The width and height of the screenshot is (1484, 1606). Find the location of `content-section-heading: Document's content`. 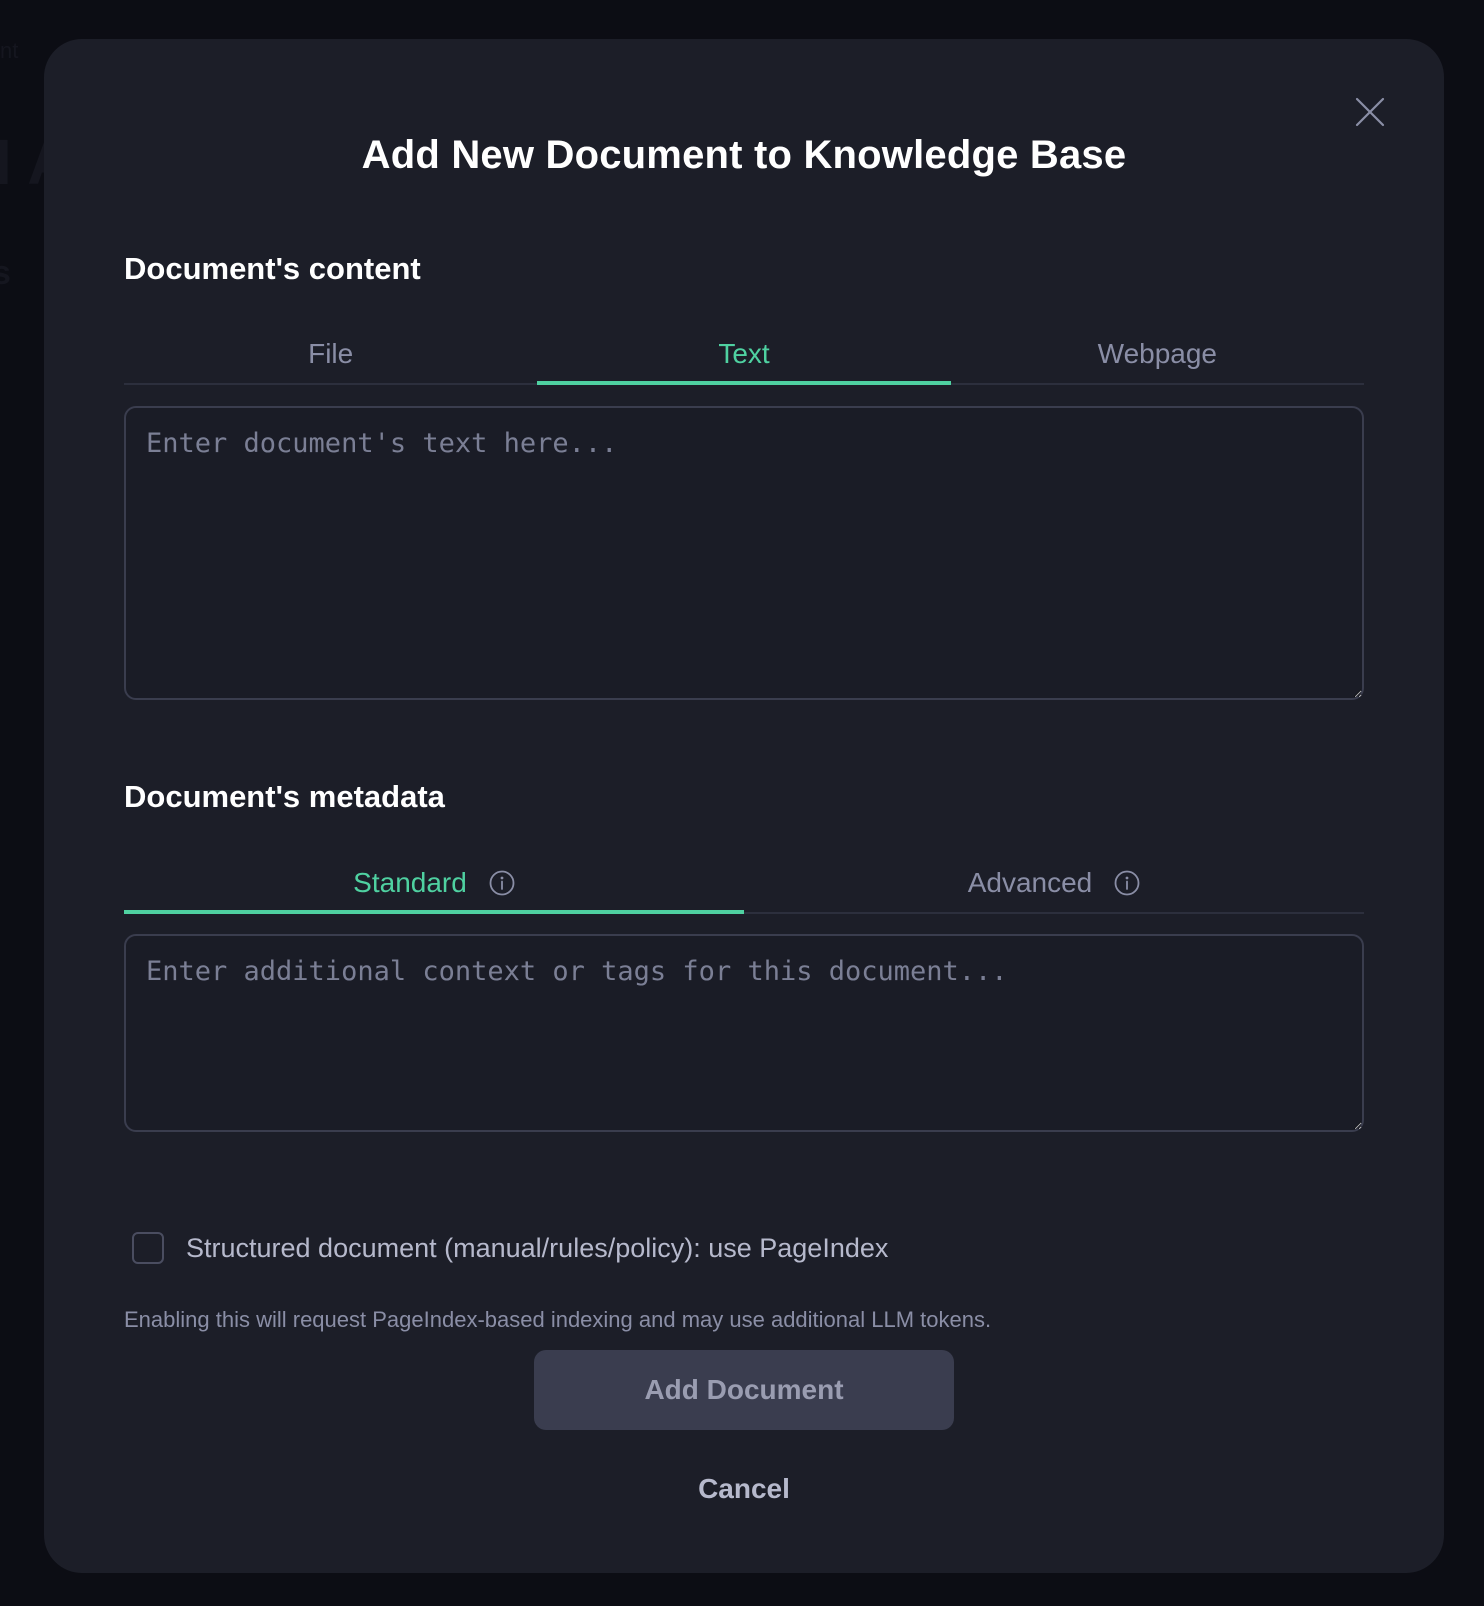

content-section-heading: Document's content is located at coordinates (272, 268).